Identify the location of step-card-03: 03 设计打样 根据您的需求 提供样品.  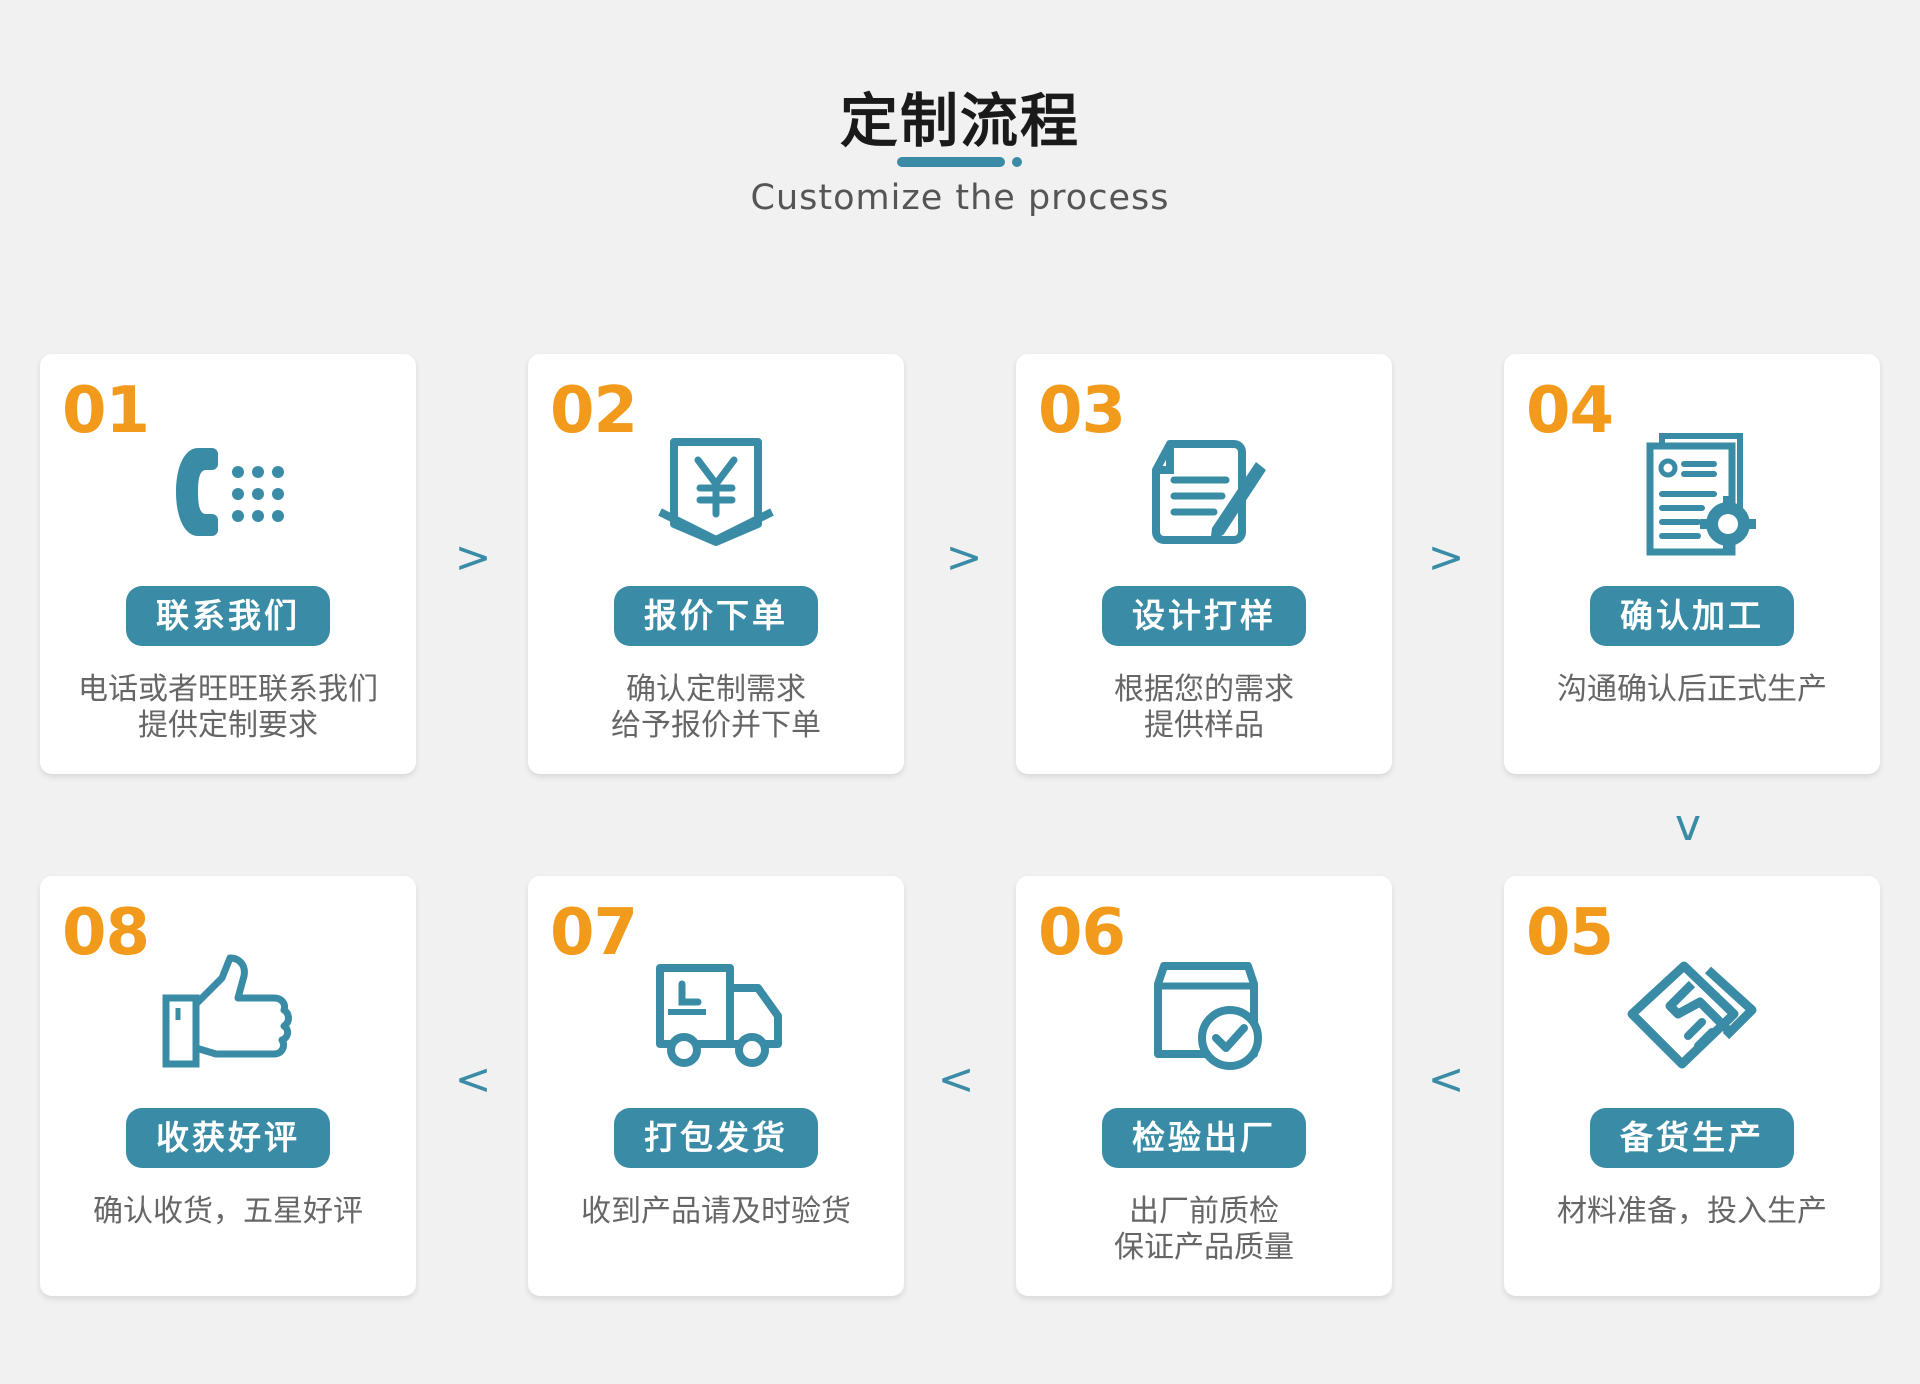
(1204, 564).